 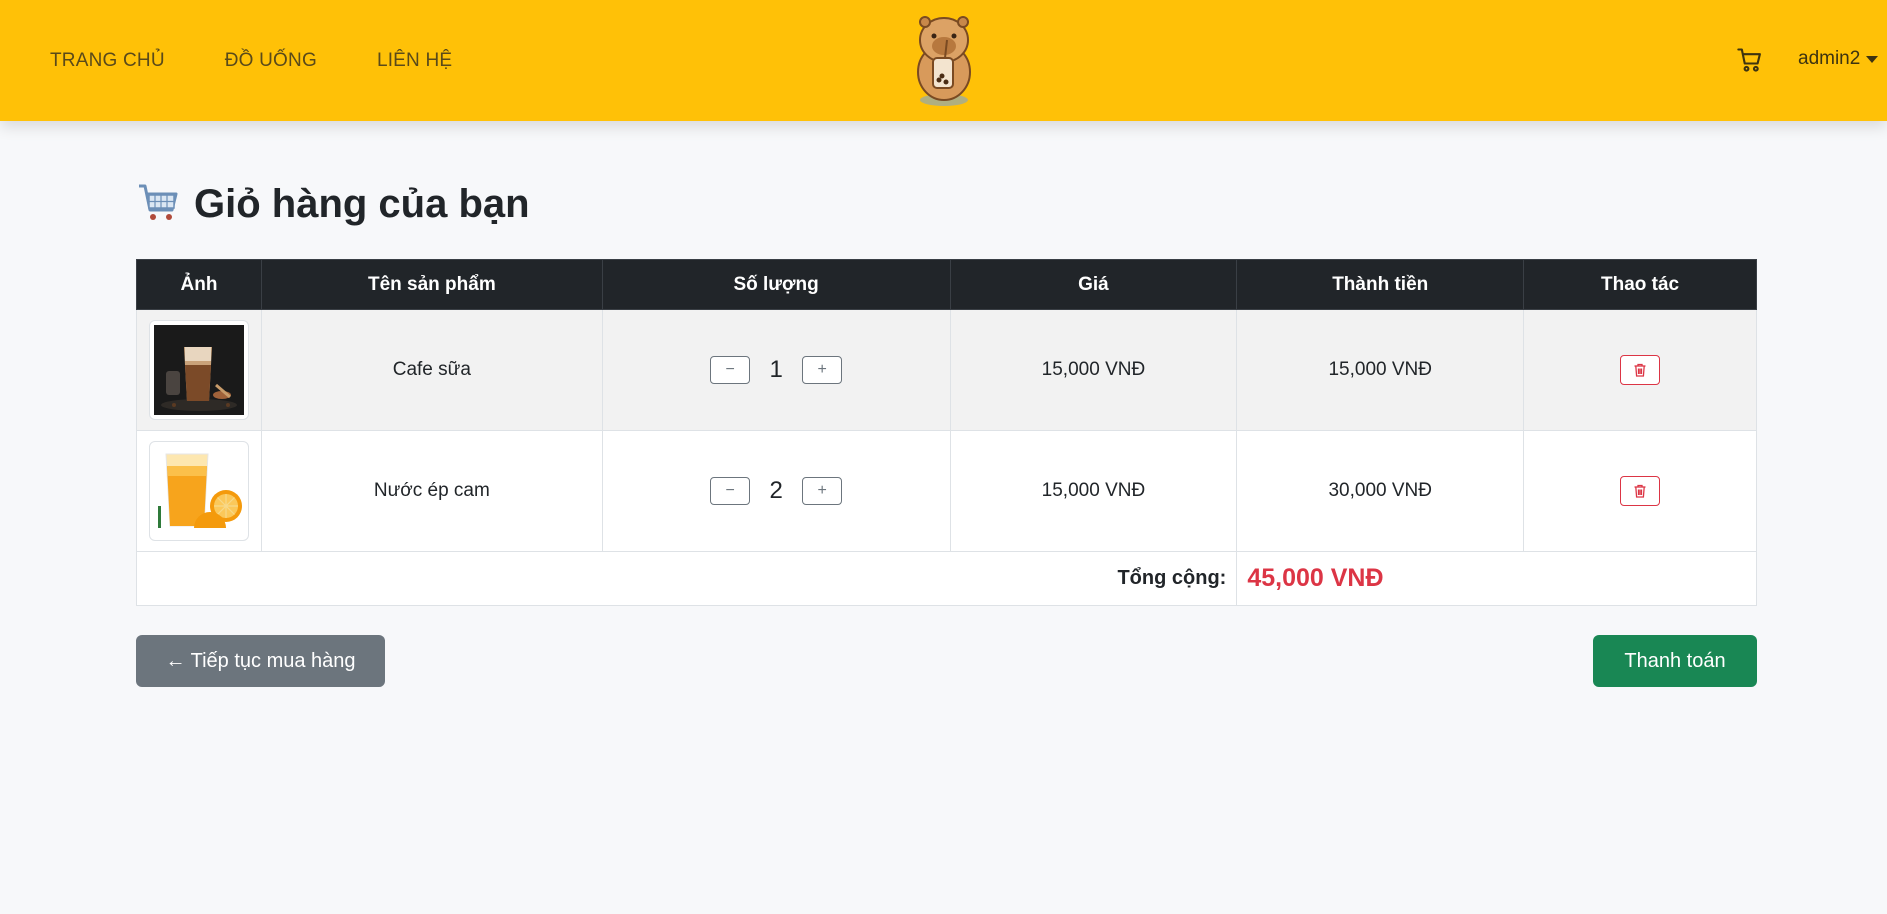 What do you see at coordinates (1093, 284) in the screenshot?
I see `header-price: Giá` at bounding box center [1093, 284].